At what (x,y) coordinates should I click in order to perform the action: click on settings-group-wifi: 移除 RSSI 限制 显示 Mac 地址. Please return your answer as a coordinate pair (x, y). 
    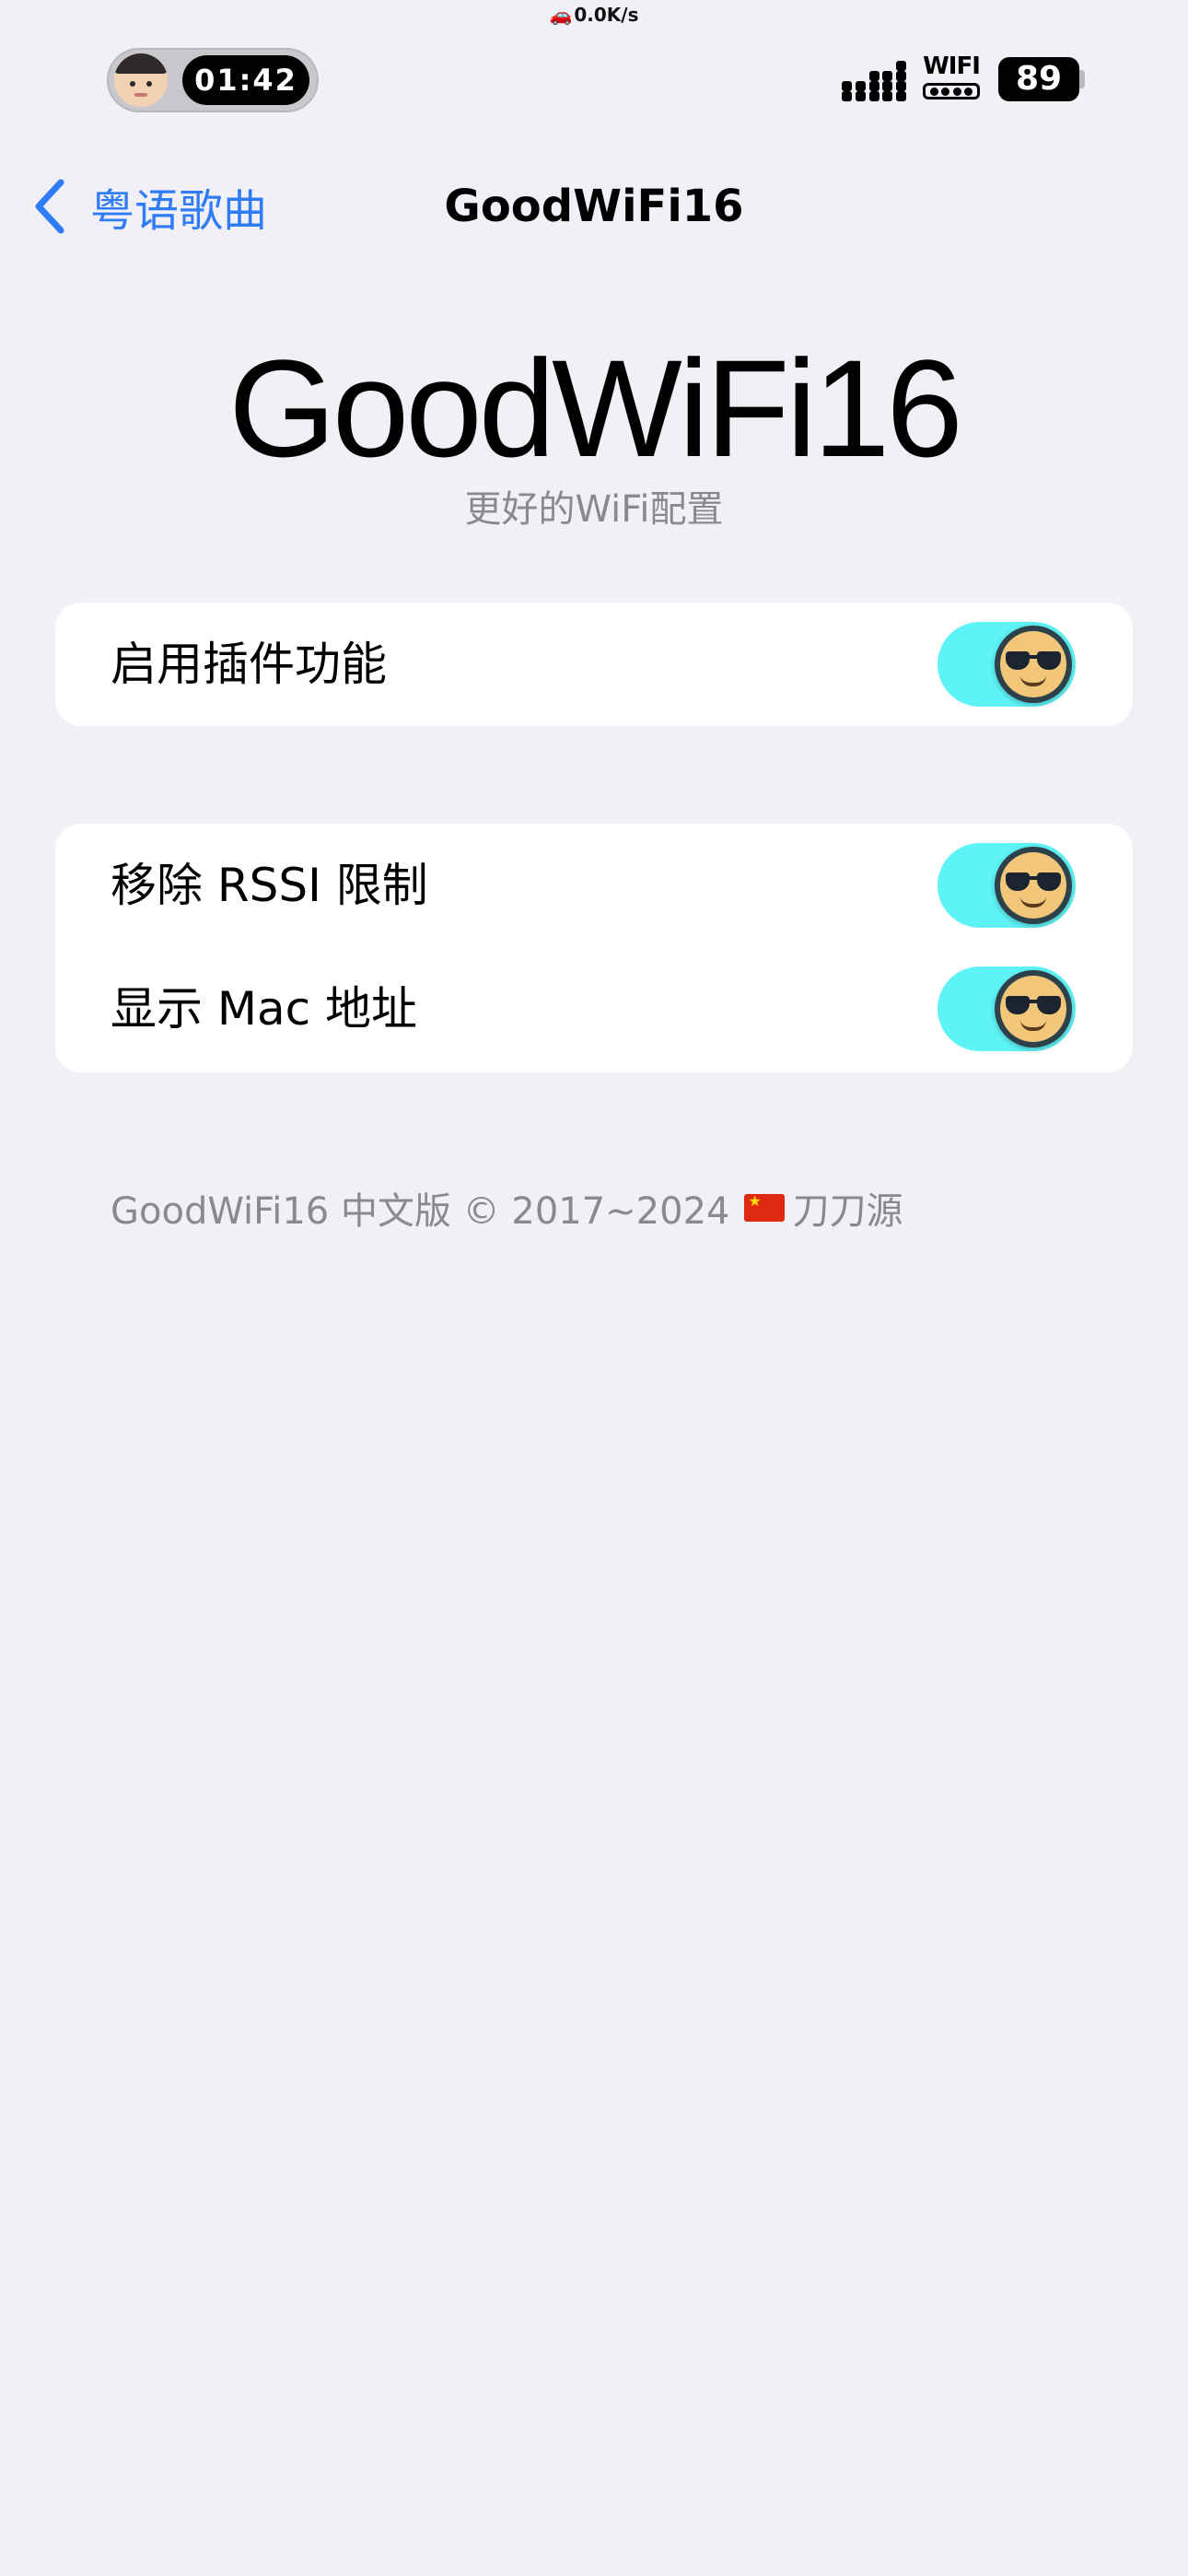
    Looking at the image, I should click on (594, 948).